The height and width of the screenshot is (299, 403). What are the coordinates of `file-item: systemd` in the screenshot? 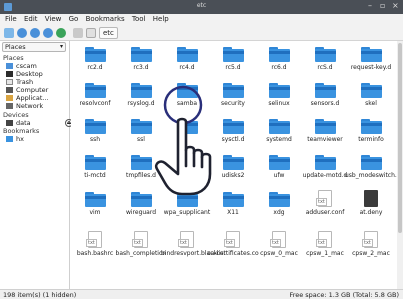 It's located at (279, 131).